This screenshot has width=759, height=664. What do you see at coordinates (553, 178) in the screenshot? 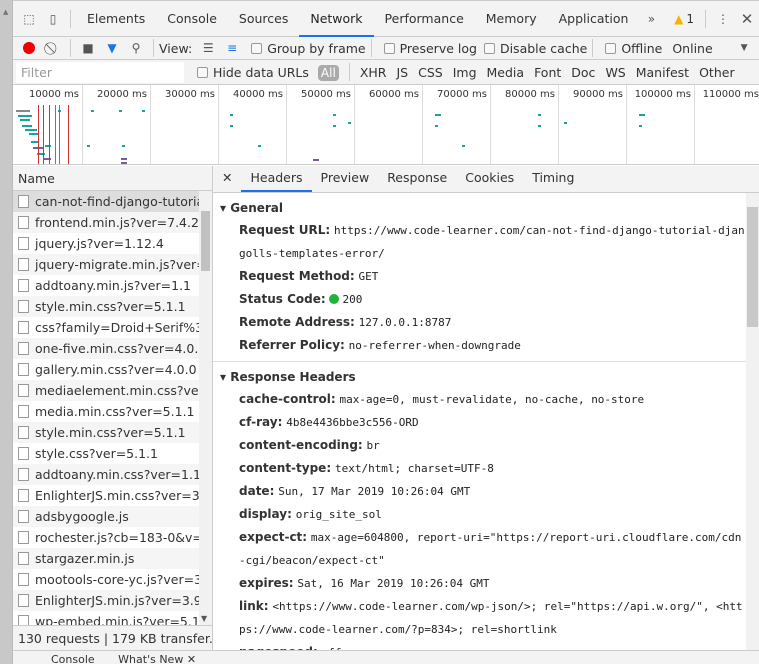
I see `details-tab-timing: Timing` at bounding box center [553, 178].